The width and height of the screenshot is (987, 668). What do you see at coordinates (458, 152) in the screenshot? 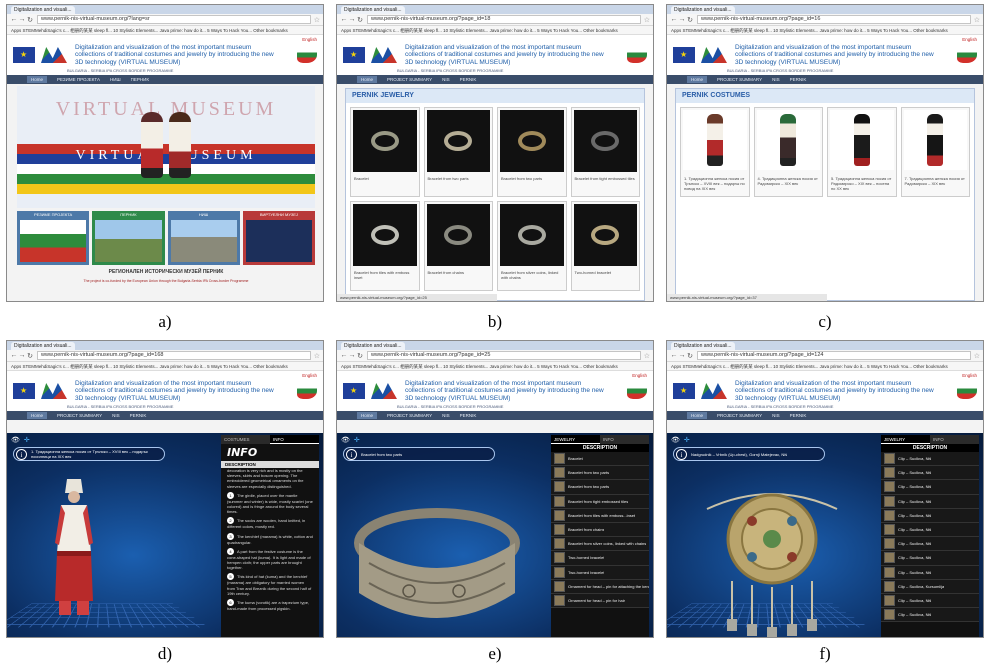
I see `jewelry-thumb: Bracelet from two parts` at bounding box center [458, 152].